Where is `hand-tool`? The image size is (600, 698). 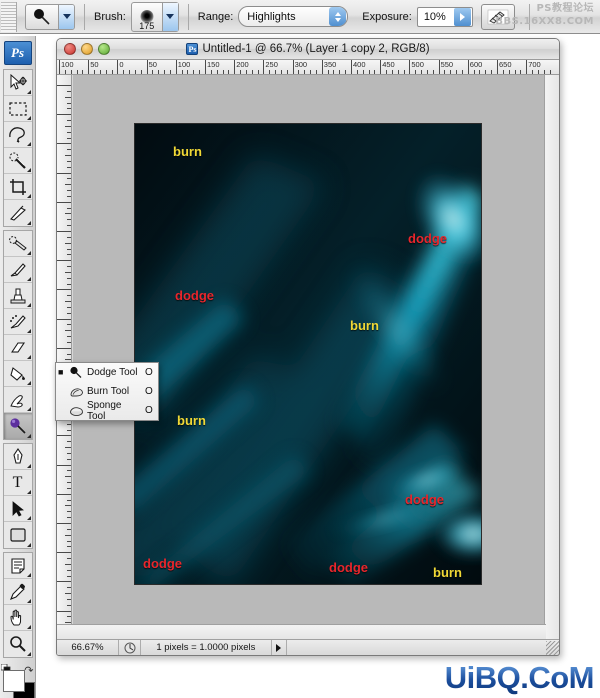 hand-tool is located at coordinates (17, 618).